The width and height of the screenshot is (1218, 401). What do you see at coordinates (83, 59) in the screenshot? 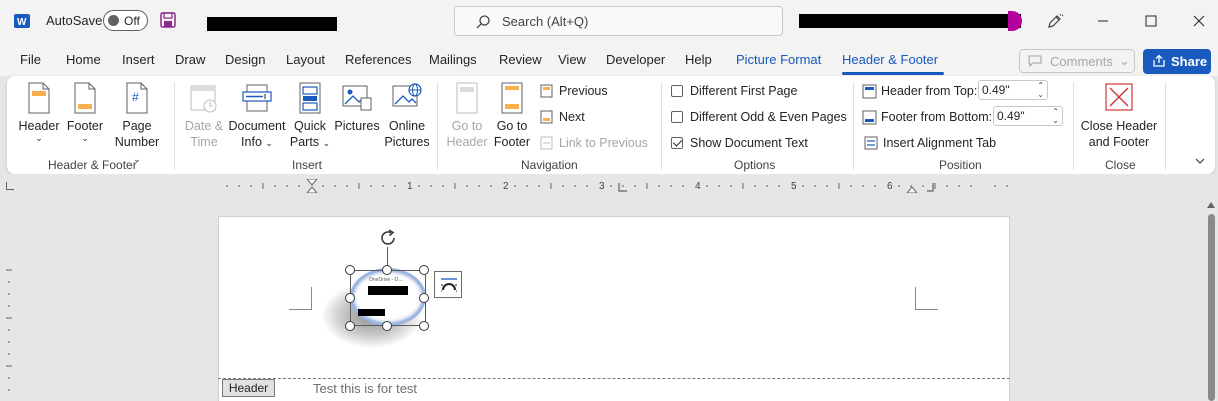
I see `tab-home: Home` at bounding box center [83, 59].